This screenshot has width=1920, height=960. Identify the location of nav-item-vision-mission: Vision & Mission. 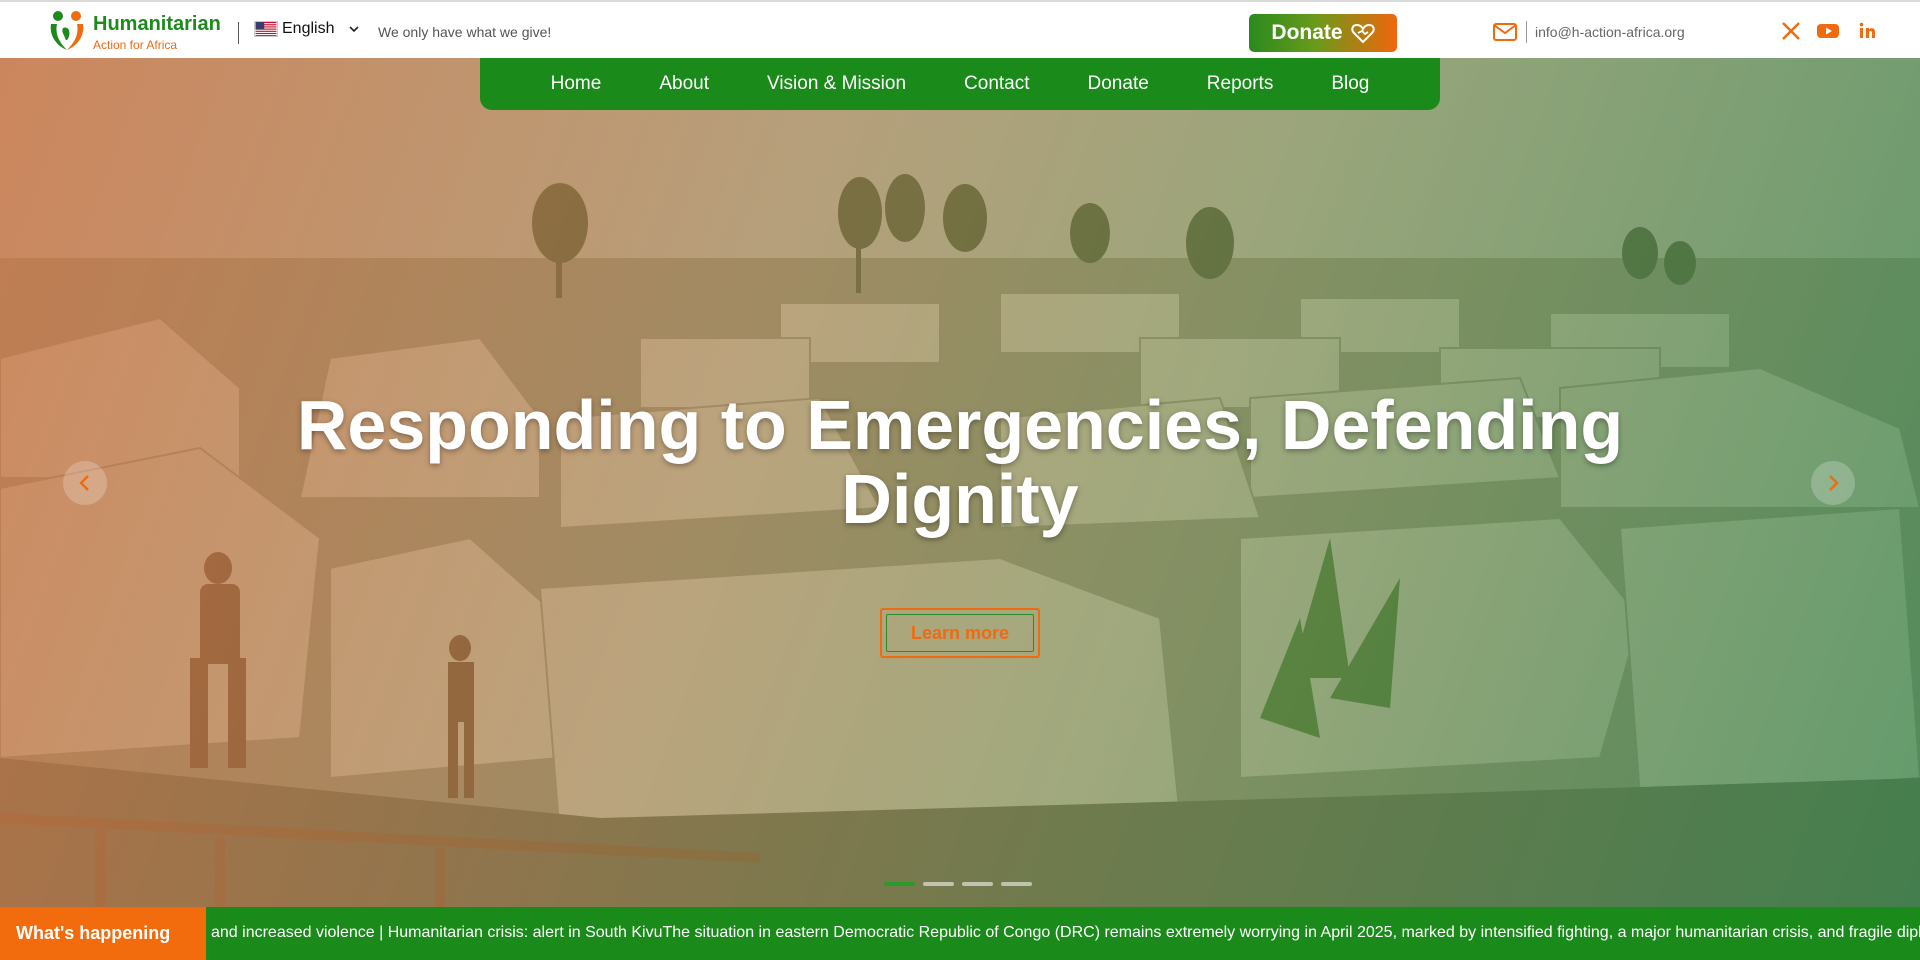
(836, 84).